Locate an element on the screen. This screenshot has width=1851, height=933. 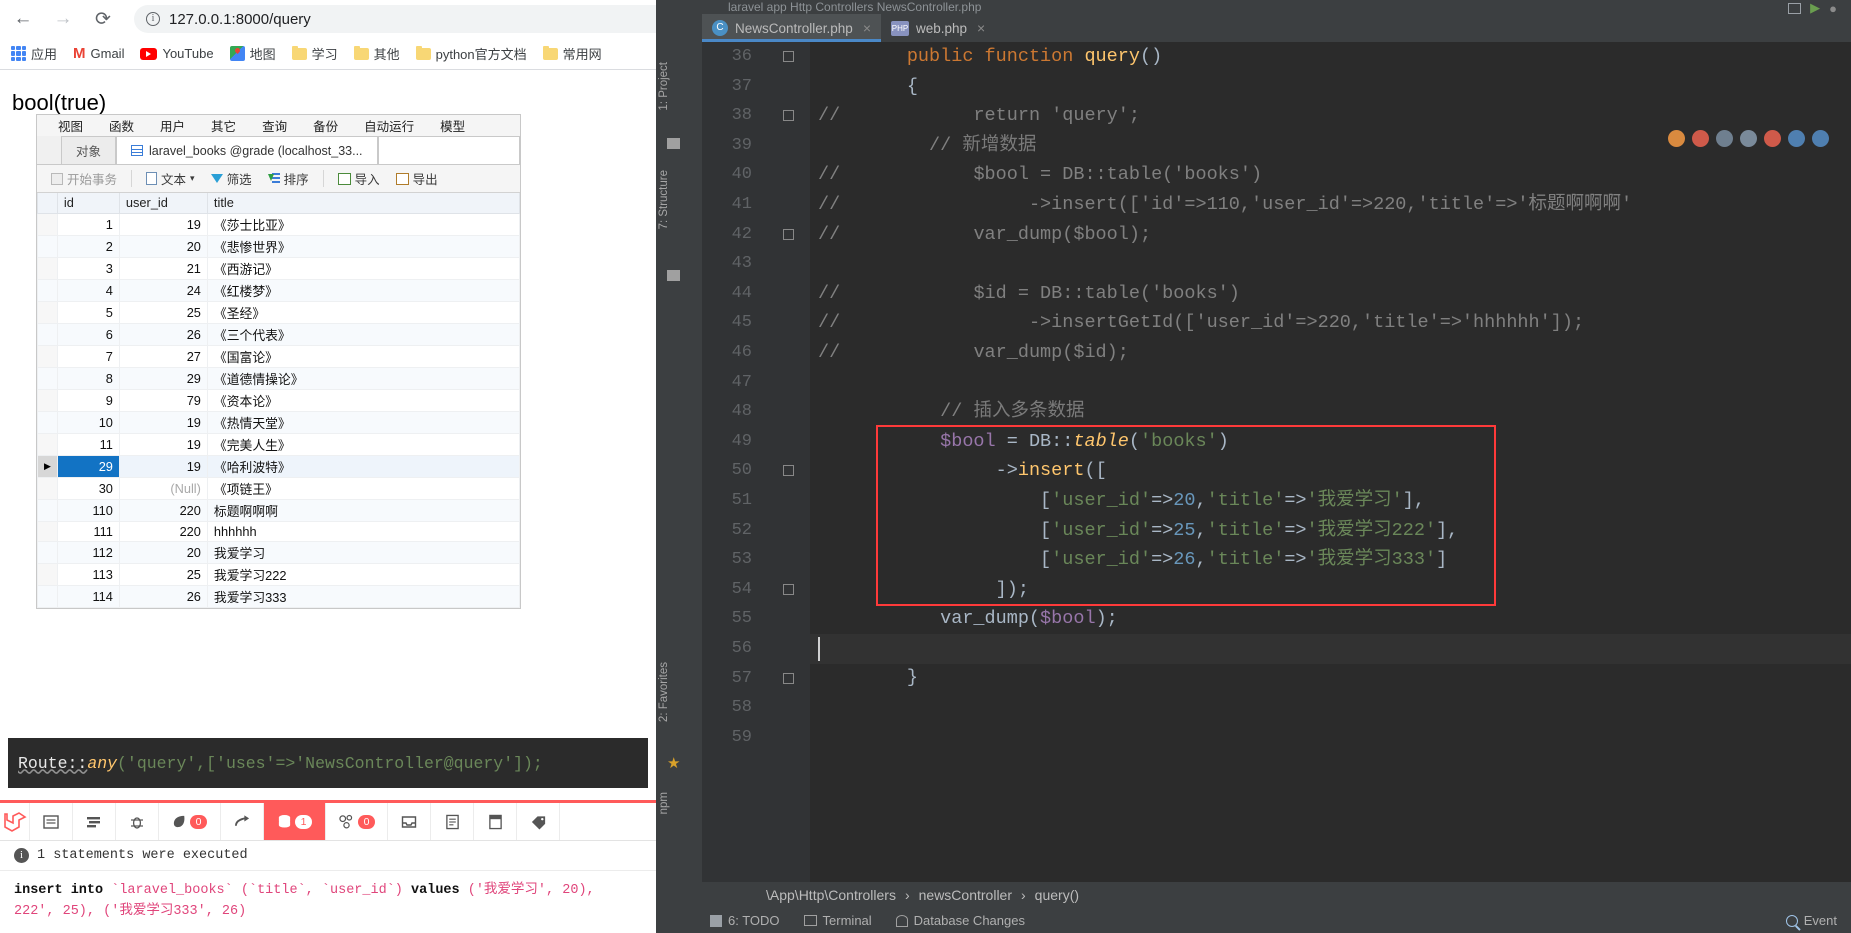
tool-window-favorites: 2: Favorites is located at coordinates (664, 692).